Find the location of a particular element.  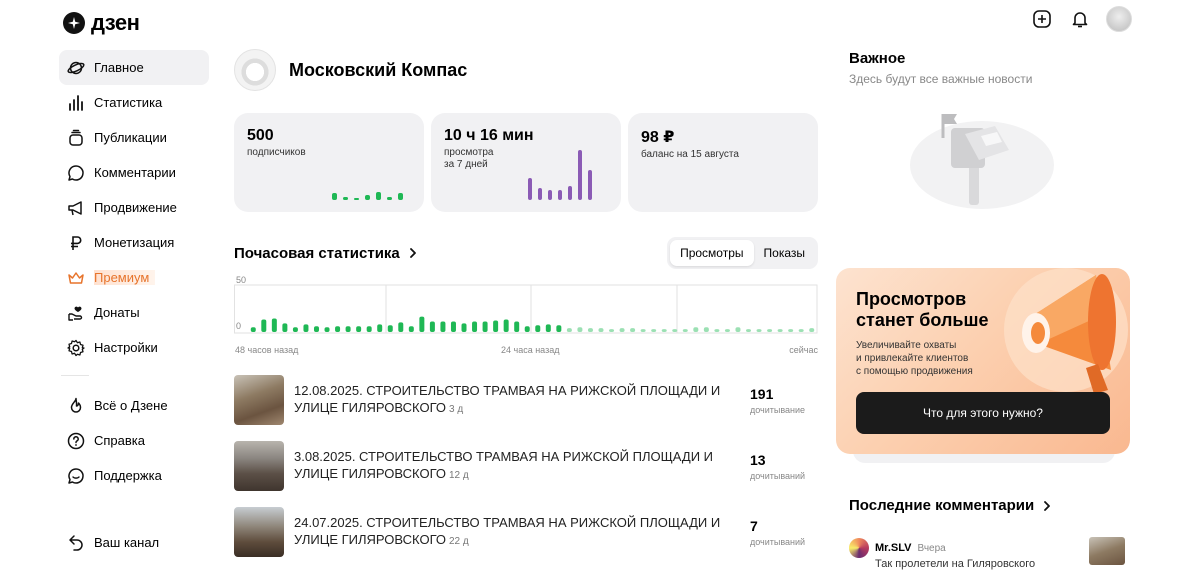

sidebar-item-home: Главное is located at coordinates (134, 67).